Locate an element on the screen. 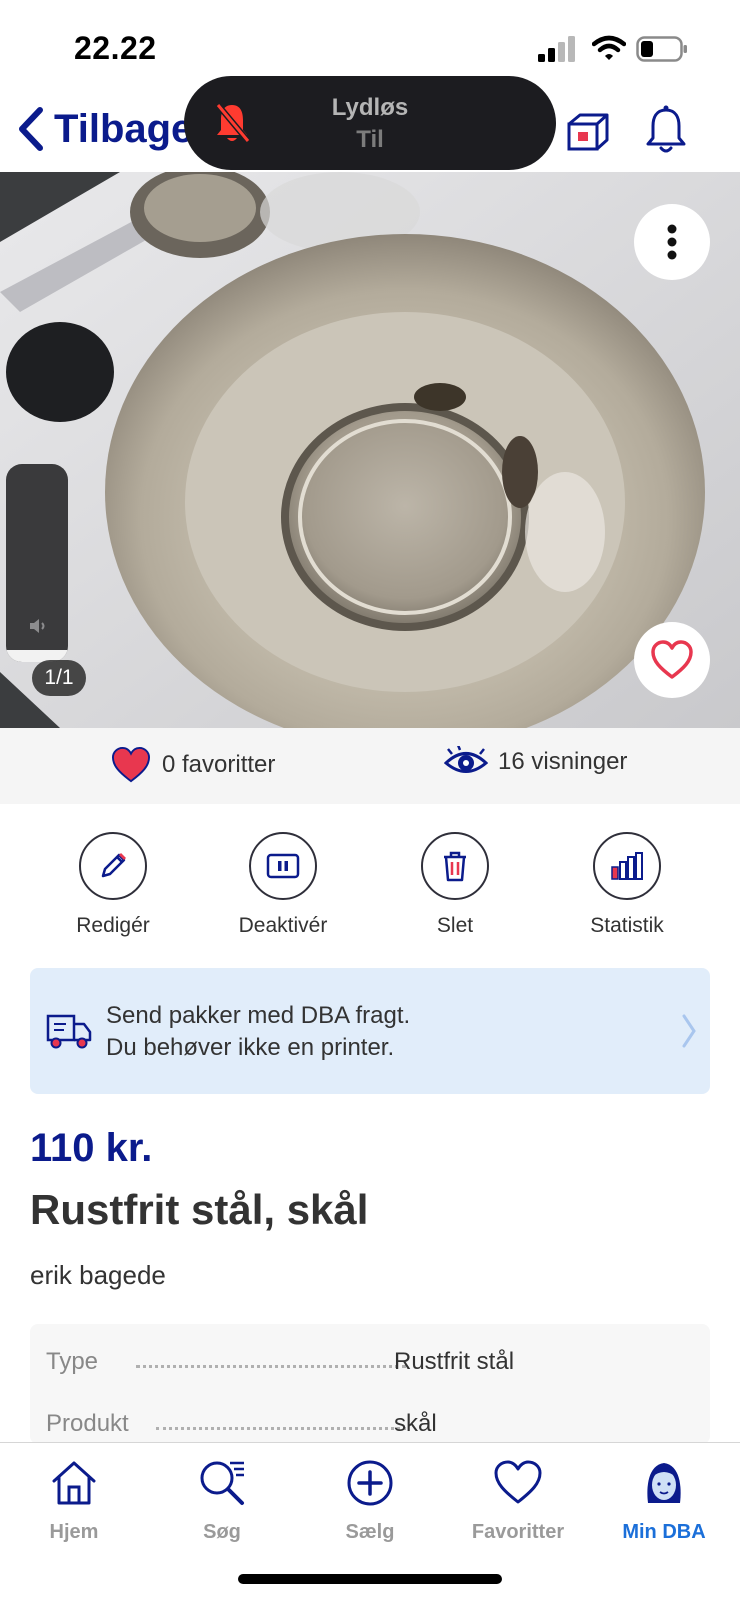 The height and width of the screenshot is (1600, 740). trash-icon is located at coordinates (455, 866).